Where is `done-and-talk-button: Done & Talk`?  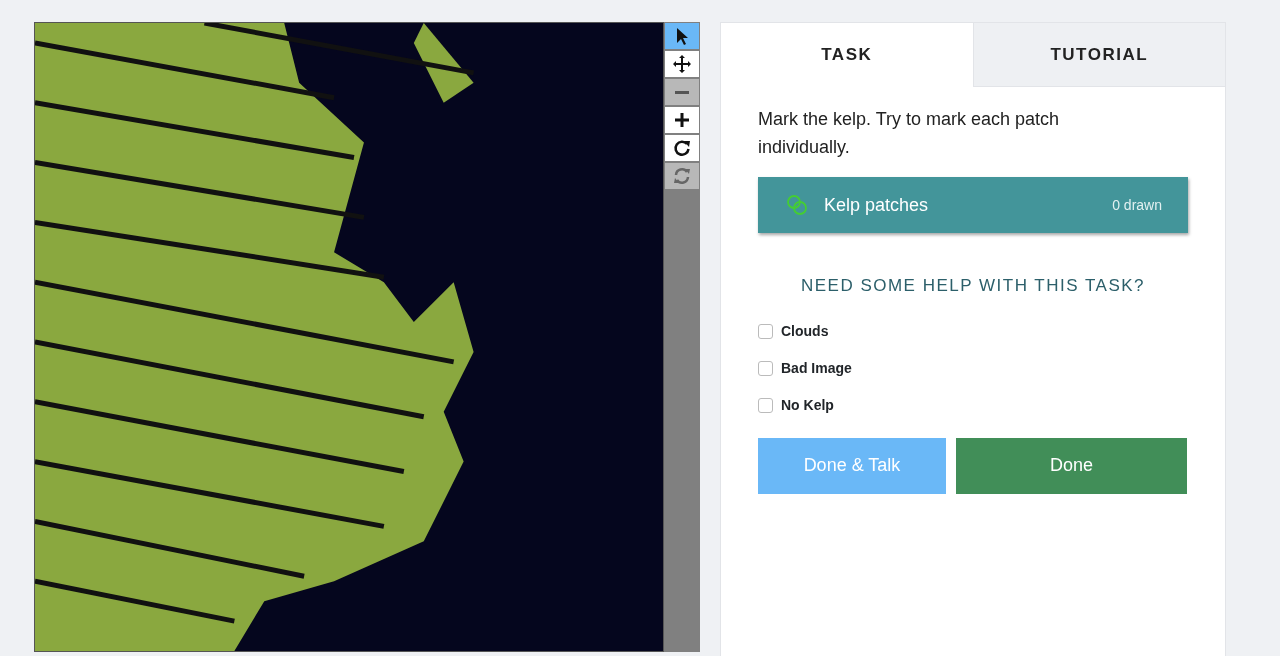
done-and-talk-button: Done & Talk is located at coordinates (852, 465).